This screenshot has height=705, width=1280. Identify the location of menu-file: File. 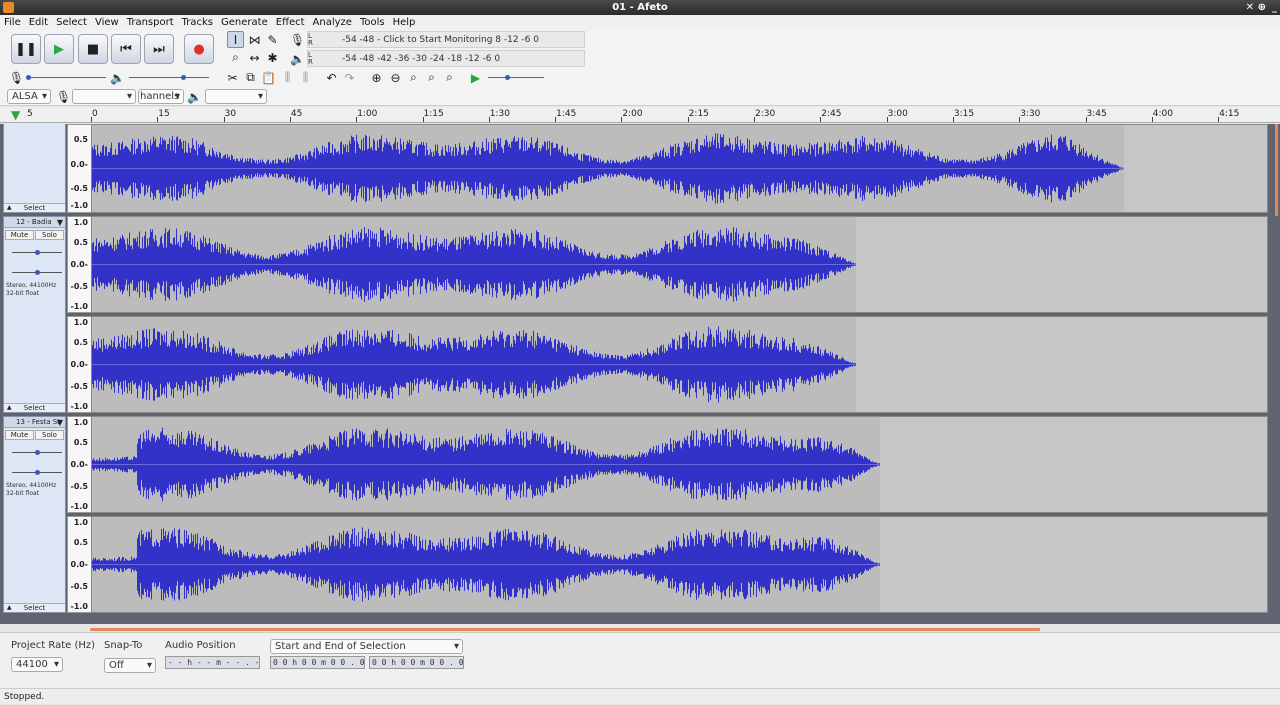
(12, 22).